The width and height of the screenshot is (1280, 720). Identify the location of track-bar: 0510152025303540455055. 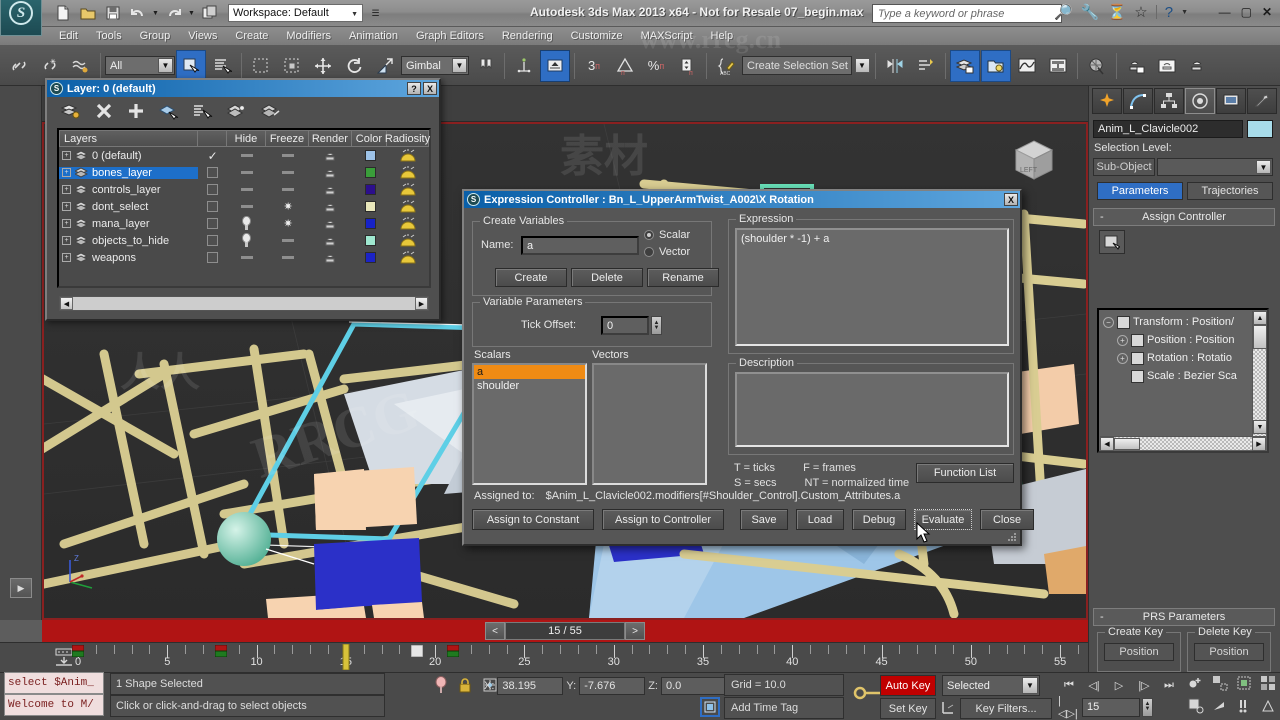
(544, 657).